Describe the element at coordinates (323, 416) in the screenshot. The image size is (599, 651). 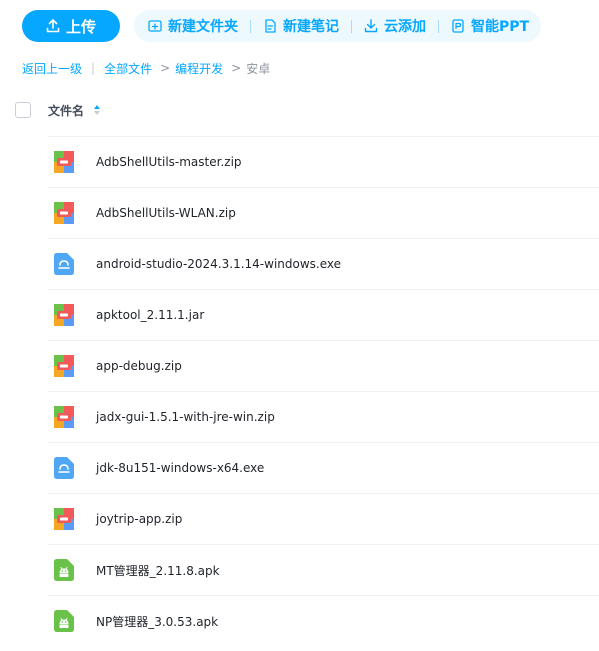
I see `file-row: jadx-gui-1.5.1-with-jre-win.zip` at that location.